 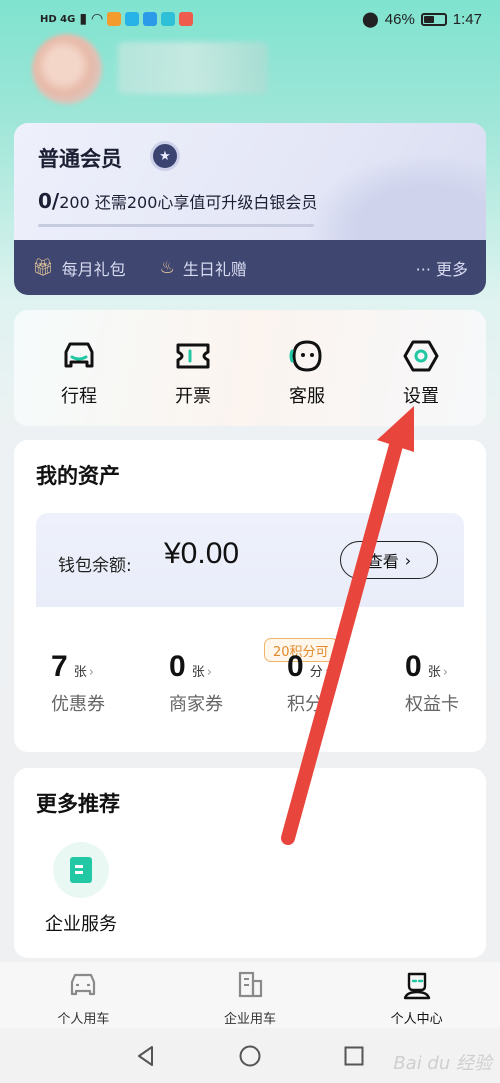 I want to click on cake-icon: ♨, so click(x=167, y=267).